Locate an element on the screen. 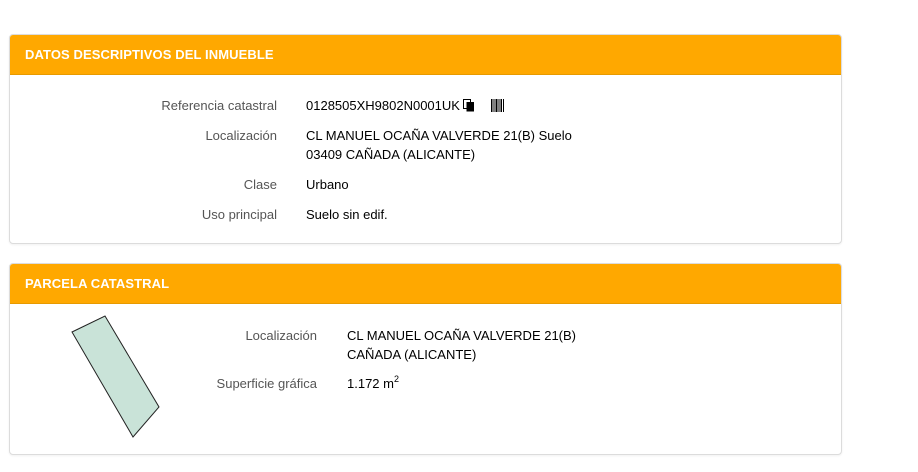 This screenshot has width=918, height=472. referencia-catastral-row: 0128505XH9802N0001UK is located at coordinates (405, 106).